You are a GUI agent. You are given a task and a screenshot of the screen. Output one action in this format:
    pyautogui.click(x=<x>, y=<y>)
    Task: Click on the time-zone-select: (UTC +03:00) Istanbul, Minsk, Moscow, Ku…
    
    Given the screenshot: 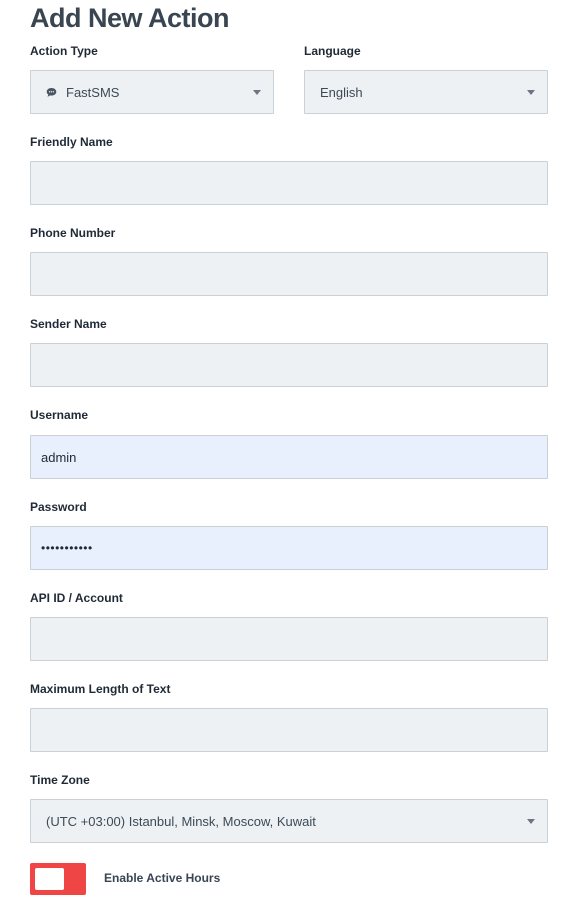 What is the action you would take?
    pyautogui.click(x=289, y=821)
    